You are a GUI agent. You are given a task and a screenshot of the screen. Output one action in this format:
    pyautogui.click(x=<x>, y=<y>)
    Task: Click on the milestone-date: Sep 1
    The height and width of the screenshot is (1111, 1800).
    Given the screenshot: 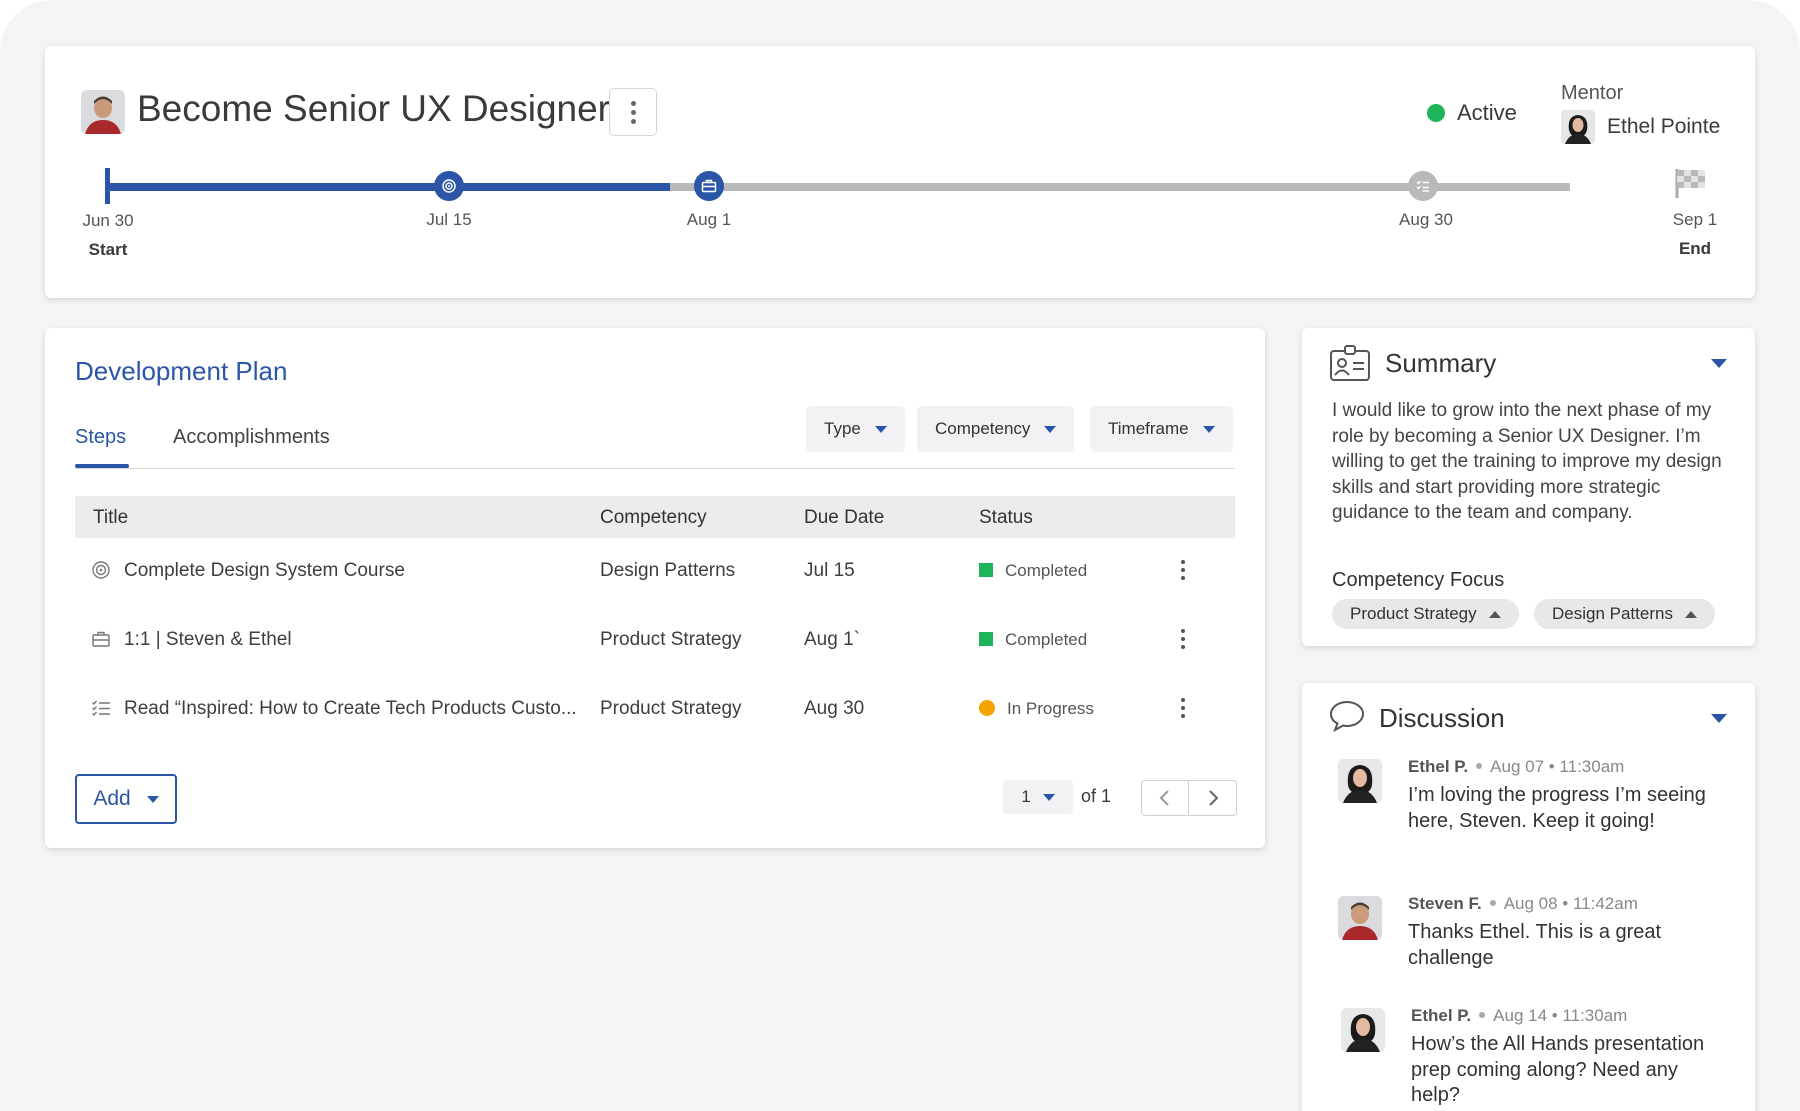 What is the action you would take?
    pyautogui.click(x=1695, y=219)
    